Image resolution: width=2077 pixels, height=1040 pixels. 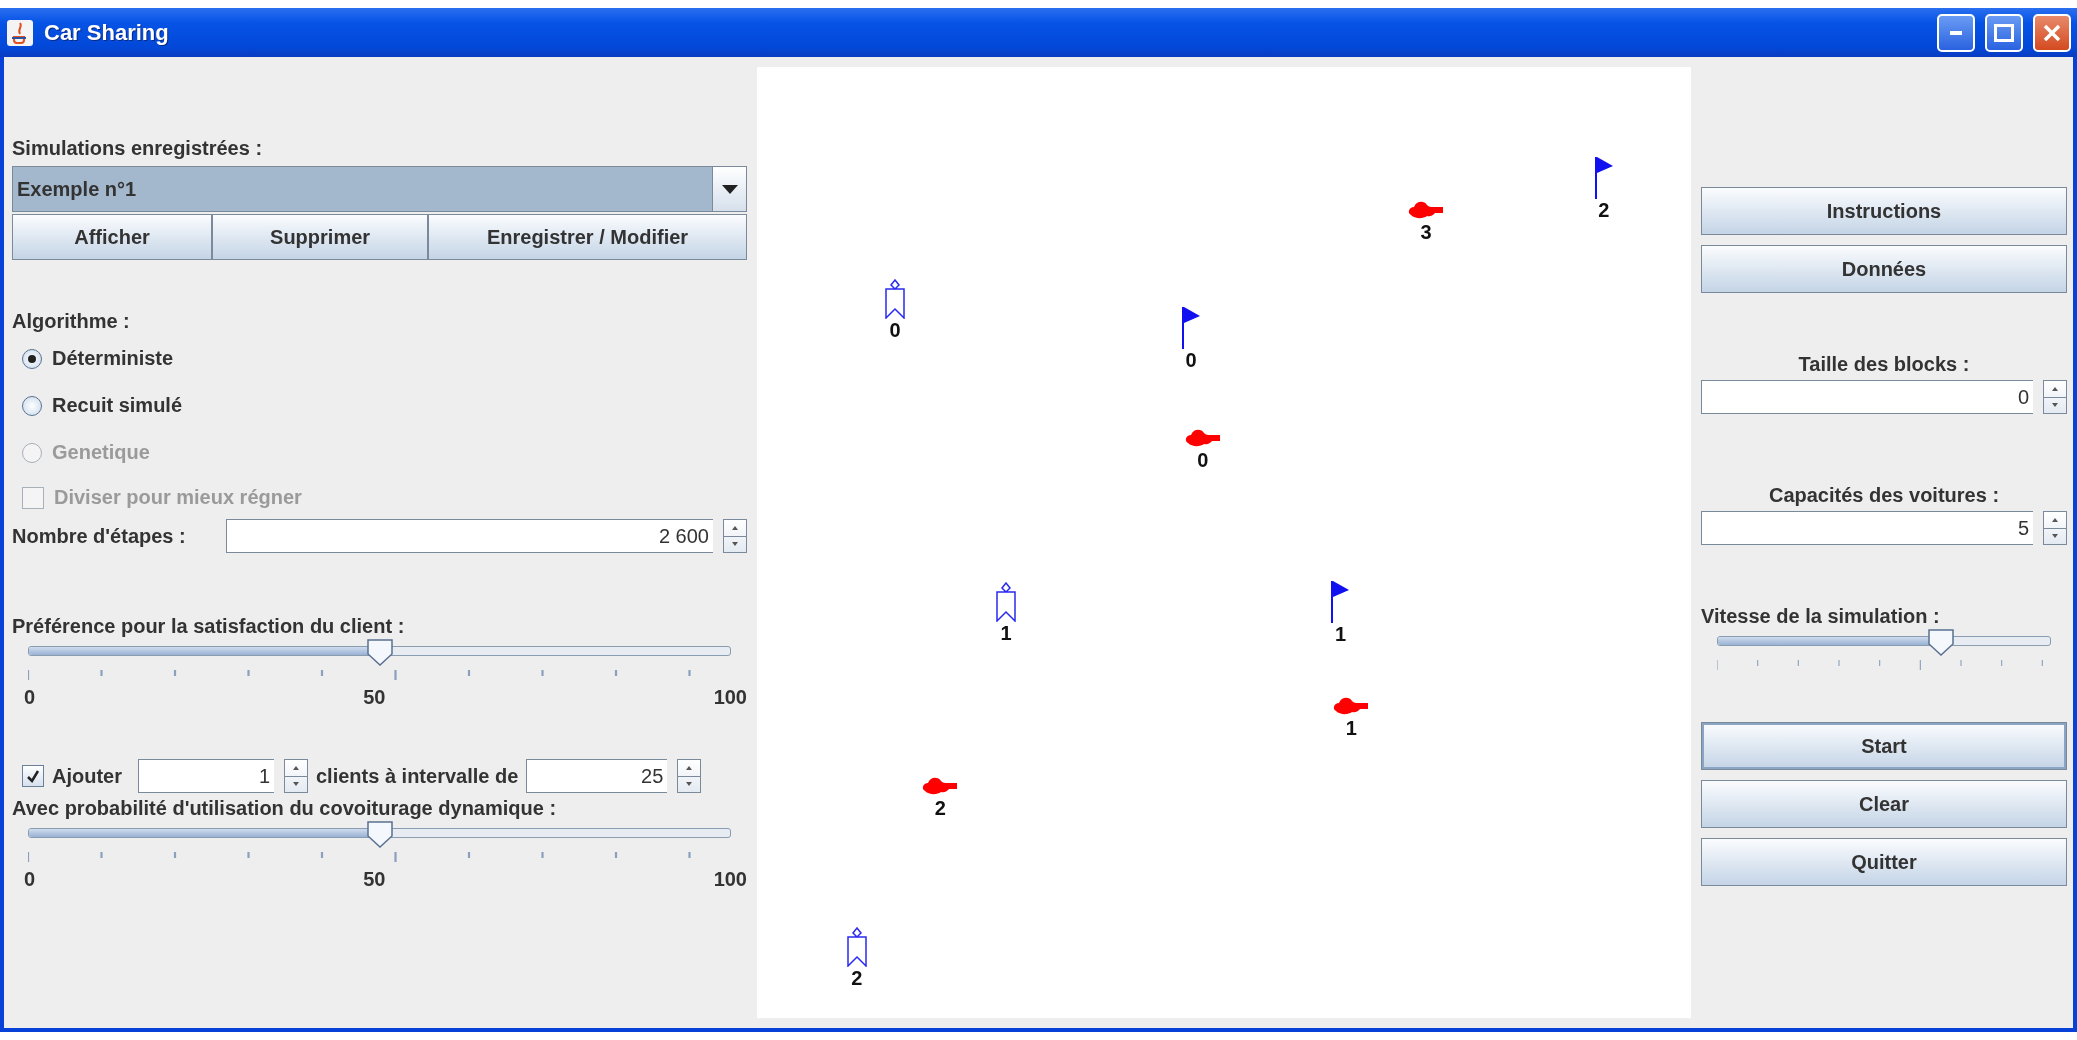 I want to click on window-title: Car Sharing, so click(x=107, y=32).